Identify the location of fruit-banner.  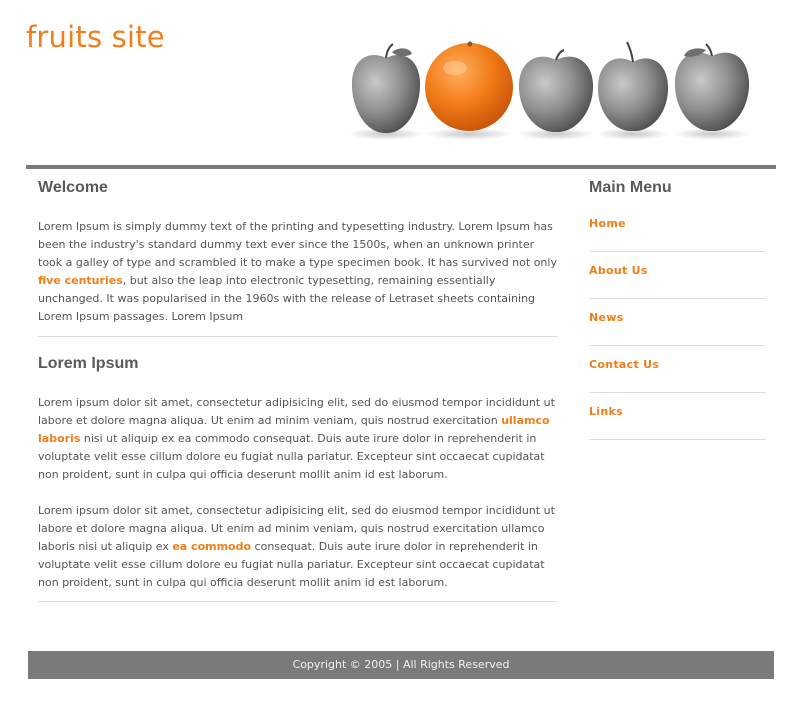
(549, 90).